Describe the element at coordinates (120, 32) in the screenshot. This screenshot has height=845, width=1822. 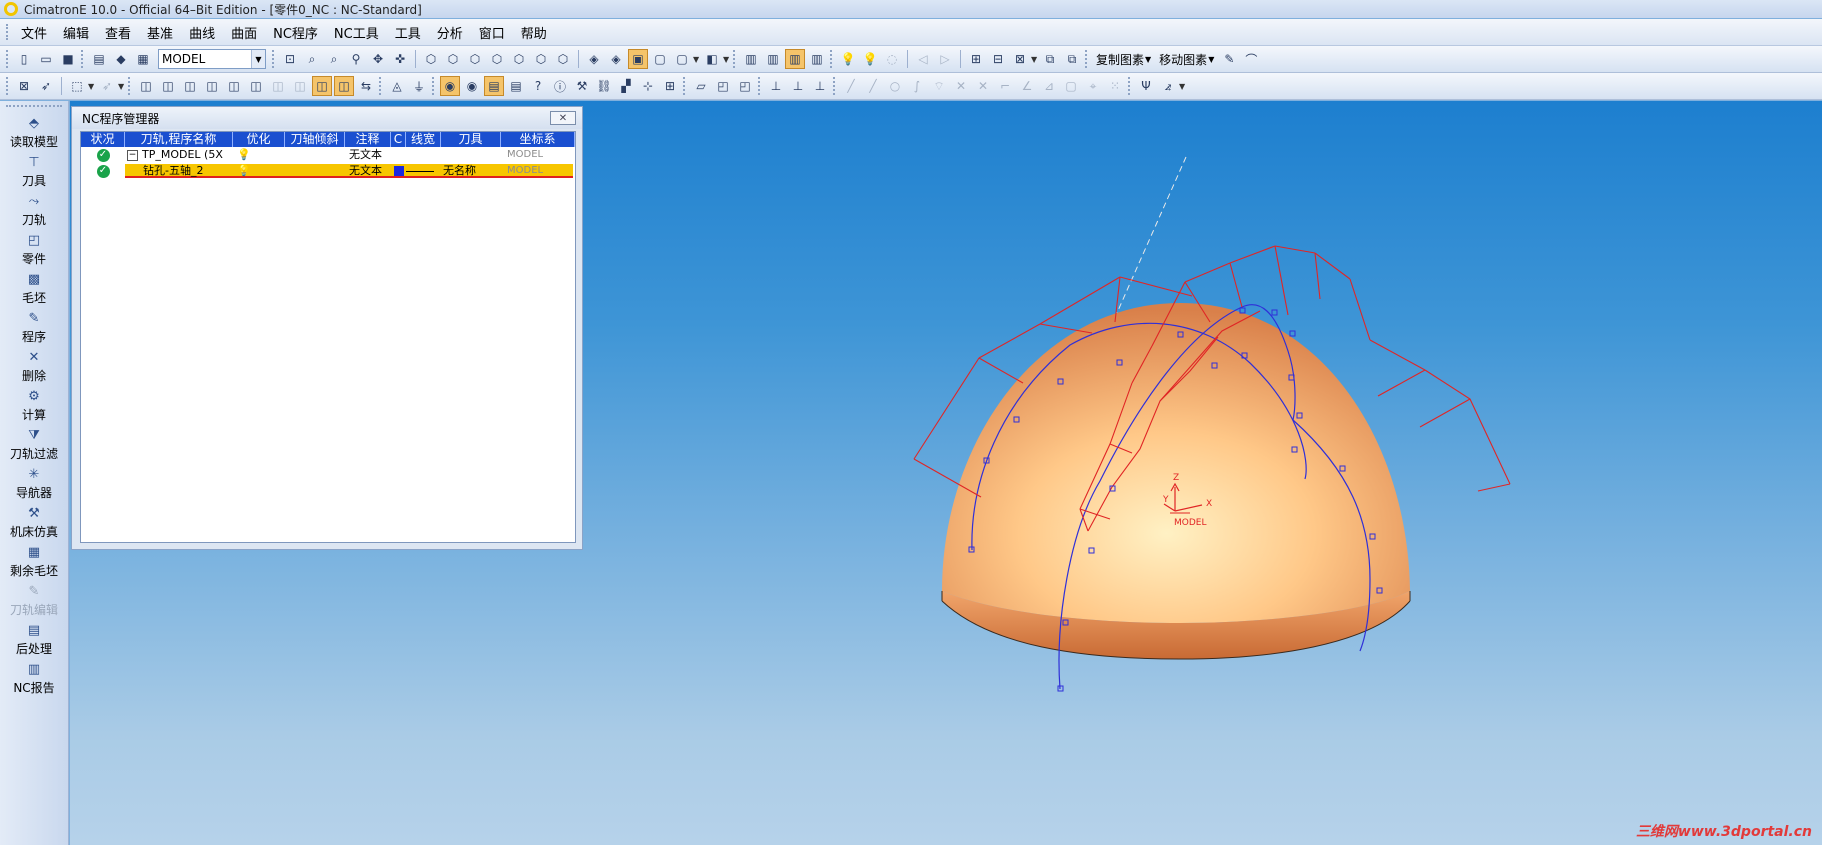
I see `menu-view: 查看` at that location.